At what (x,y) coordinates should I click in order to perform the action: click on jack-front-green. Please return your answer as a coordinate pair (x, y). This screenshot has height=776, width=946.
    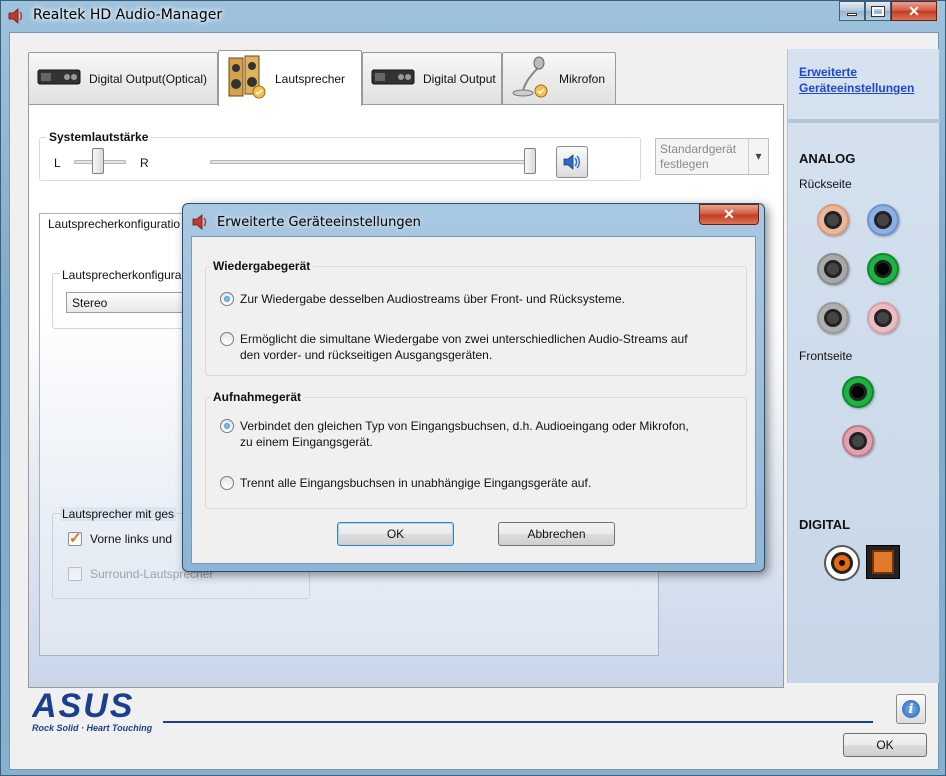
    Looking at the image, I should click on (858, 392).